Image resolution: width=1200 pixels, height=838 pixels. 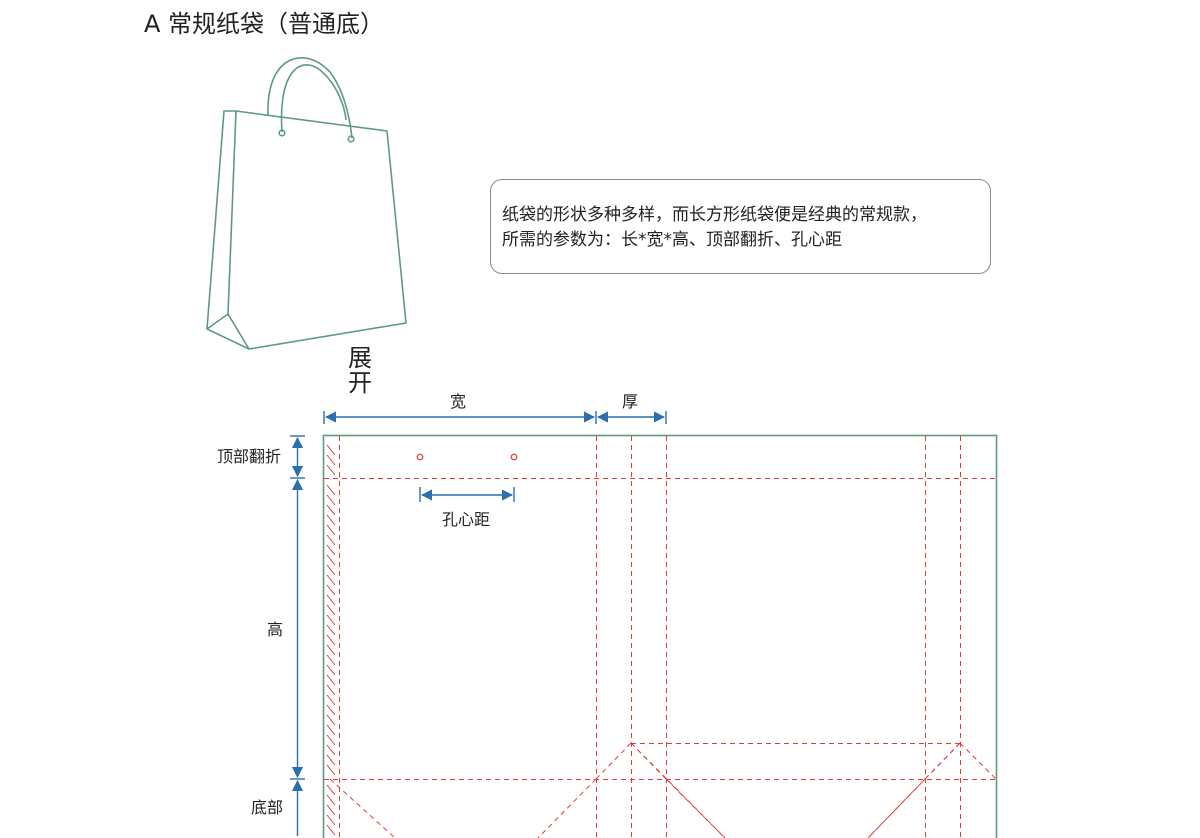 I want to click on top-fold-label: 顶部翻折, so click(x=249, y=456).